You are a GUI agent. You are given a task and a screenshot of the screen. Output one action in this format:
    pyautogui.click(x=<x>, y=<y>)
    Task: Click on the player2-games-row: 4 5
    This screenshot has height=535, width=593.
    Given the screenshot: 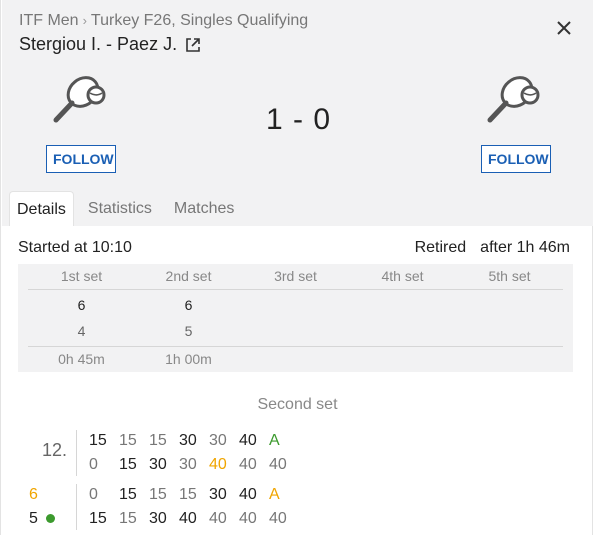 What is the action you would take?
    pyautogui.click(x=295, y=331)
    